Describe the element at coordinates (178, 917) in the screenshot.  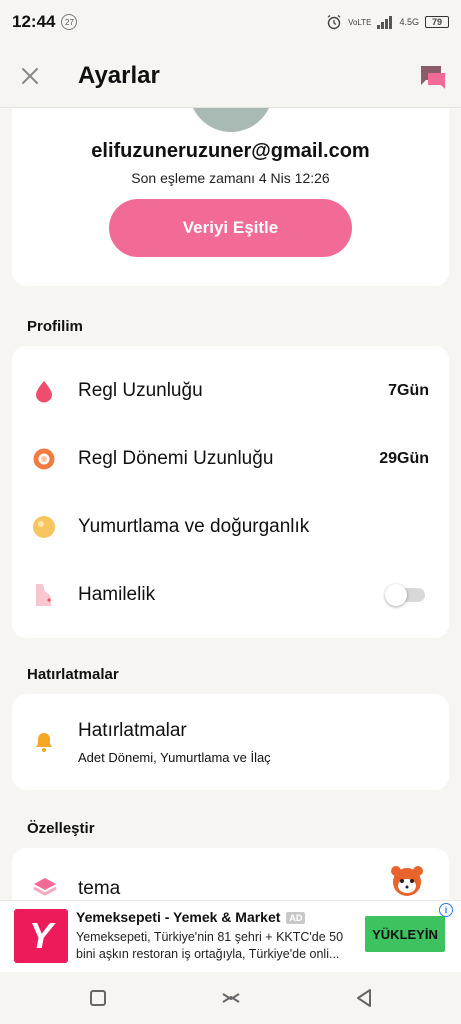
I see `ad-title-text: Yemeksepeti - Yemek & Market` at that location.